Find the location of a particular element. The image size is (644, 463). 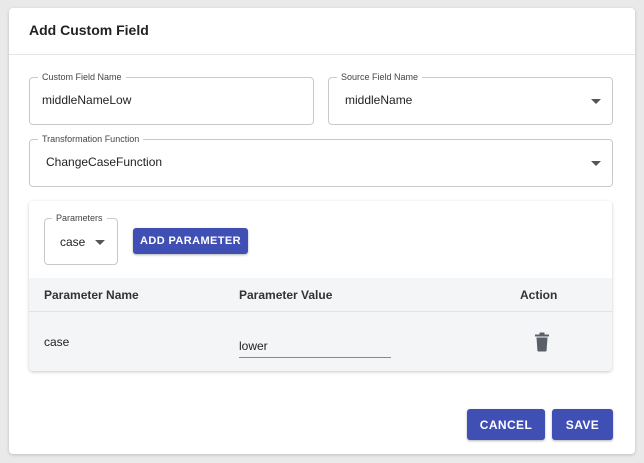

add-parameter-button: ADD PARAMETER is located at coordinates (190, 241).